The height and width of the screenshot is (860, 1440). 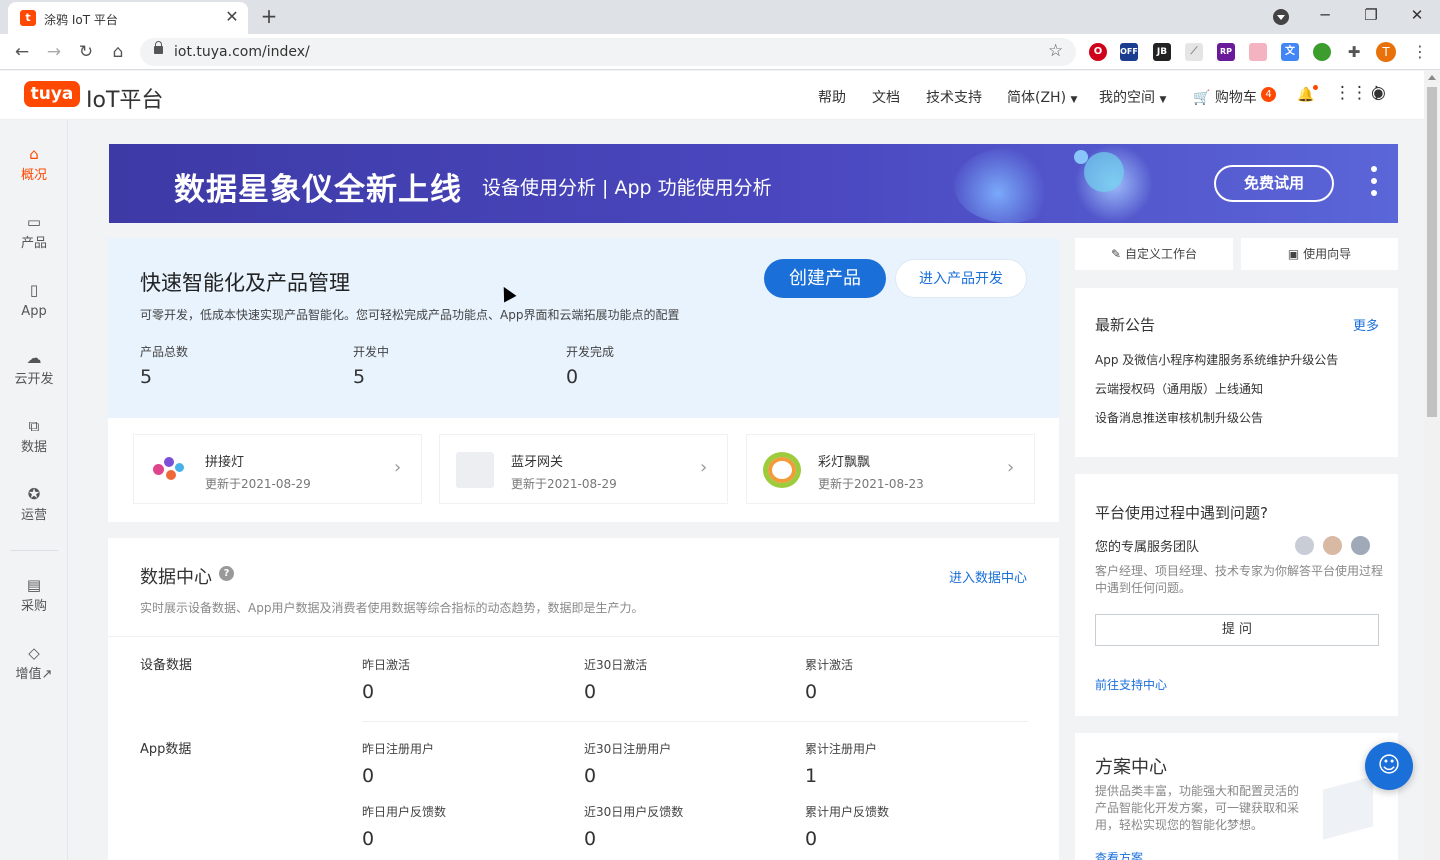 I want to click on profile-avatar: T, so click(x=1386, y=52).